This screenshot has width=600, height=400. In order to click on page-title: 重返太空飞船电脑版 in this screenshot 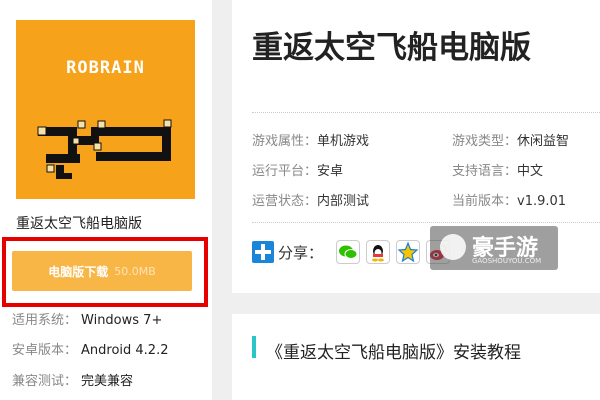, I will do `click(391, 48)`.